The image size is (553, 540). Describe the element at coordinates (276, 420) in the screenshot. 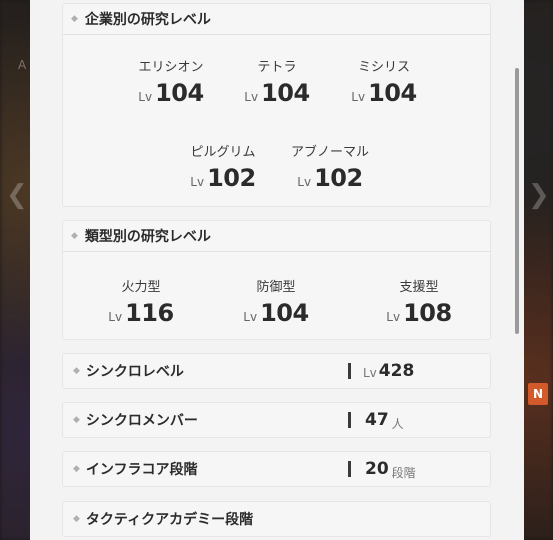

I see `stat-row-synchro-members: ◆ シンクロメンバー 47 人` at that location.